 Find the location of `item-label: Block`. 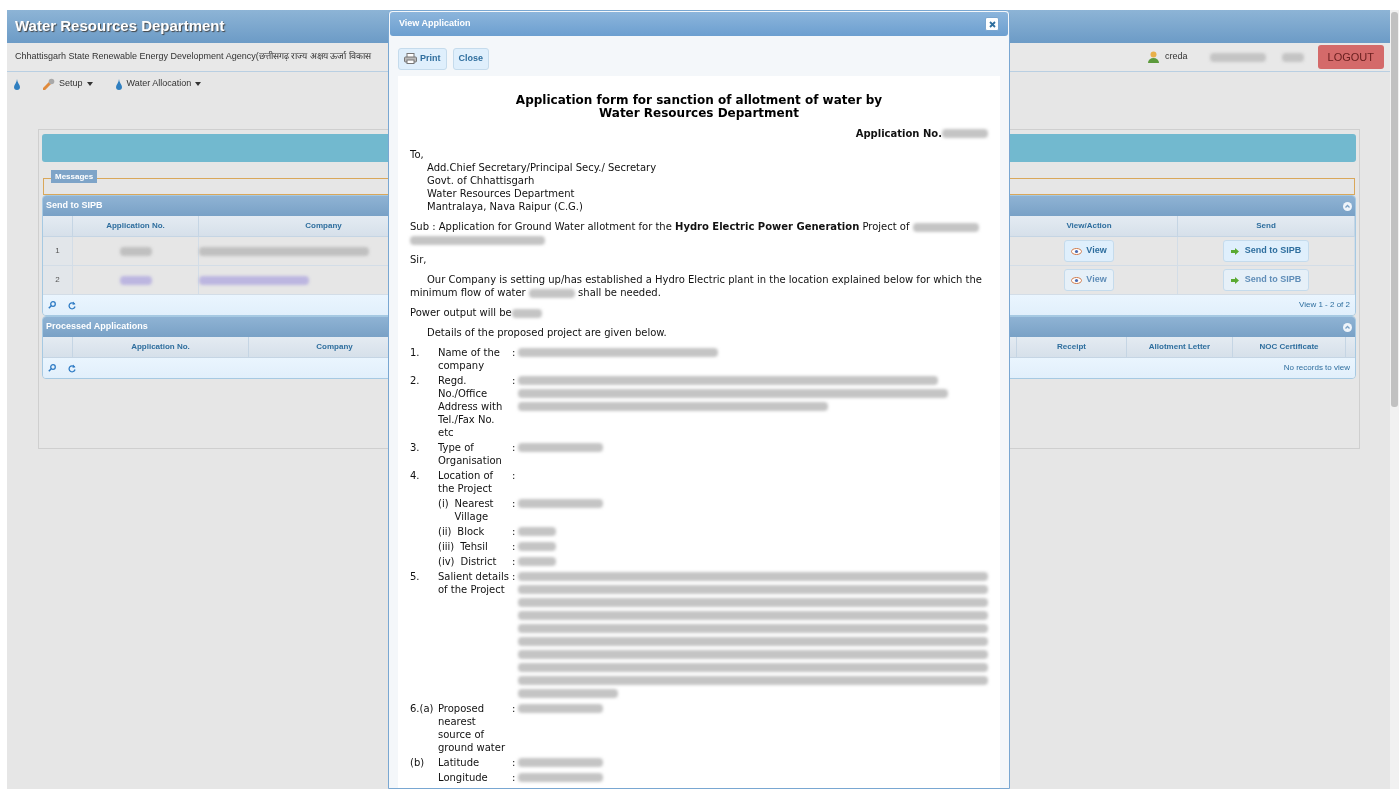

item-label: Block is located at coordinates (471, 531).